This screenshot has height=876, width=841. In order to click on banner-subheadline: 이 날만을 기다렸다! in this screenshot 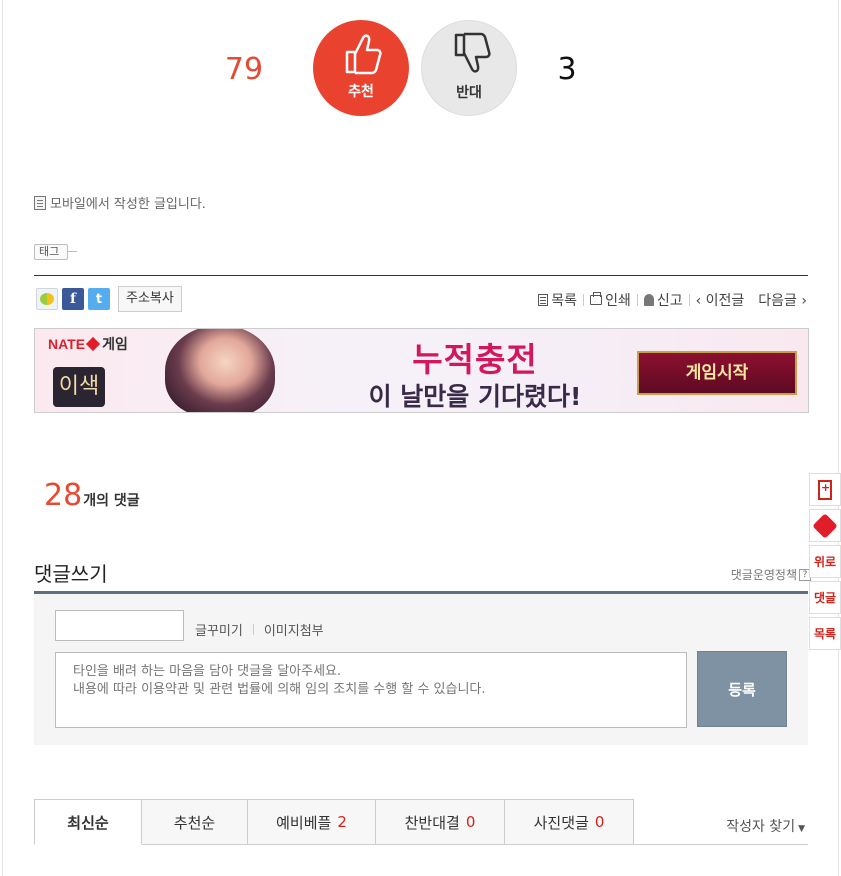, I will do `click(475, 396)`.